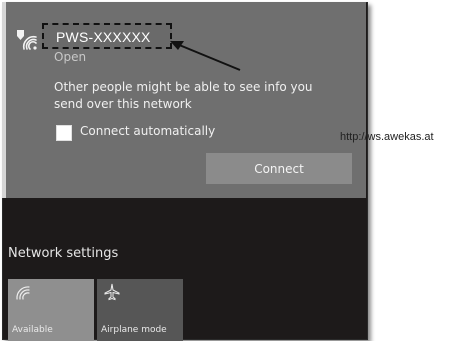  What do you see at coordinates (147, 131) in the screenshot?
I see `connect-automatically-label: Connect automatically` at bounding box center [147, 131].